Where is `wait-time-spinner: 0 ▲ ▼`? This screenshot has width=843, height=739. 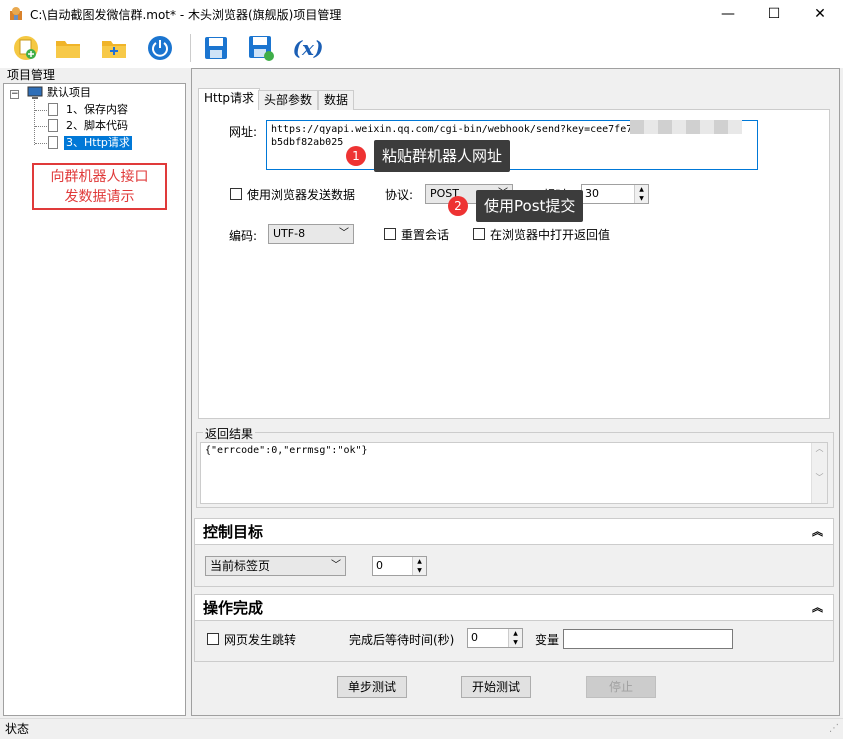
wait-time-spinner: 0 ▲ ▼ is located at coordinates (495, 638).